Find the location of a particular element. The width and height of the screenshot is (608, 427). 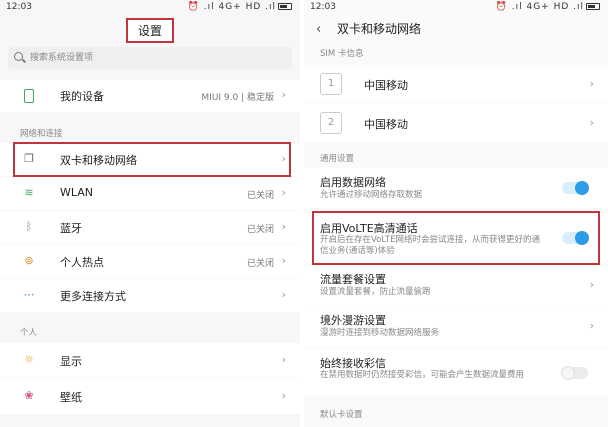

hotspot-status: 已关闭 is located at coordinates (260, 264).